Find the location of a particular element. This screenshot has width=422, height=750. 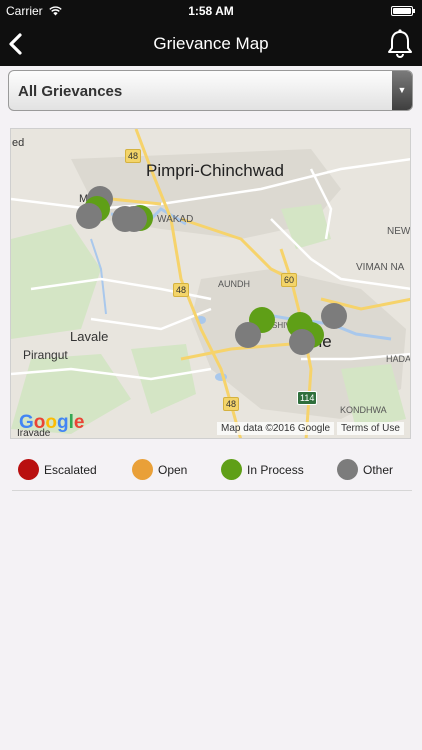

map-label-pimpri: Pimpri-Chinchwad is located at coordinates (215, 170).